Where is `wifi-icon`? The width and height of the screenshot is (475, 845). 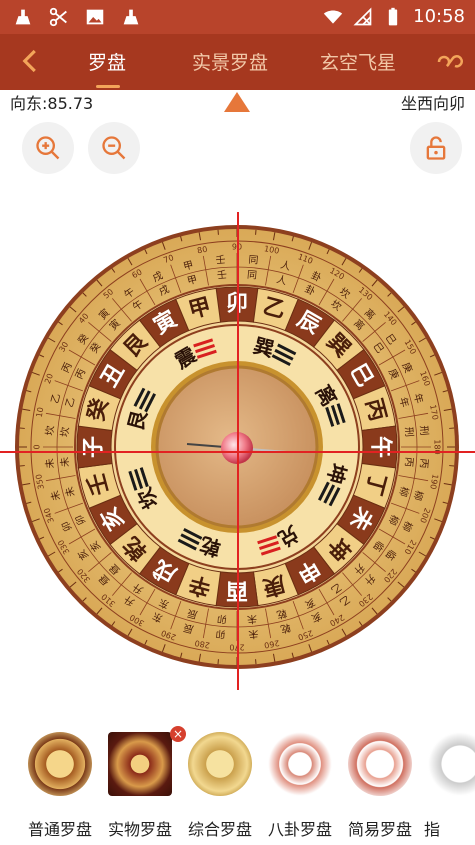
wifi-icon is located at coordinates (333, 17).